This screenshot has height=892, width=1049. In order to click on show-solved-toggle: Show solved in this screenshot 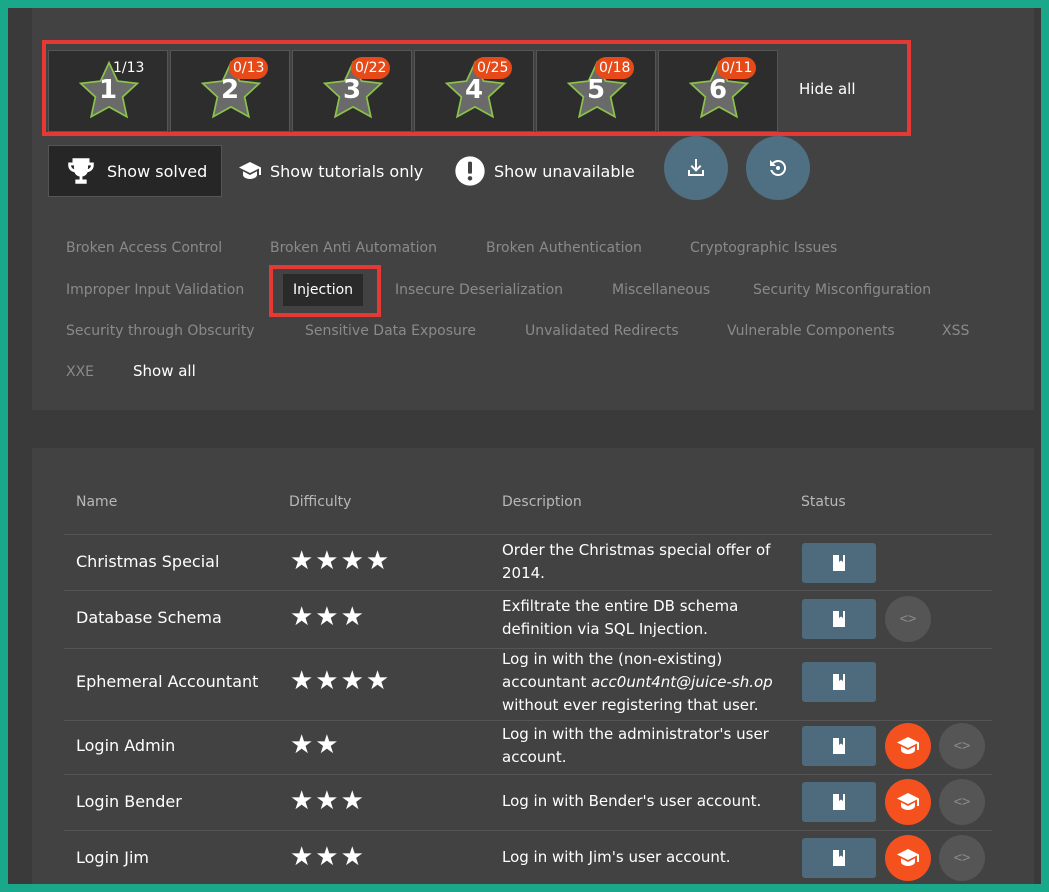, I will do `click(135, 171)`.